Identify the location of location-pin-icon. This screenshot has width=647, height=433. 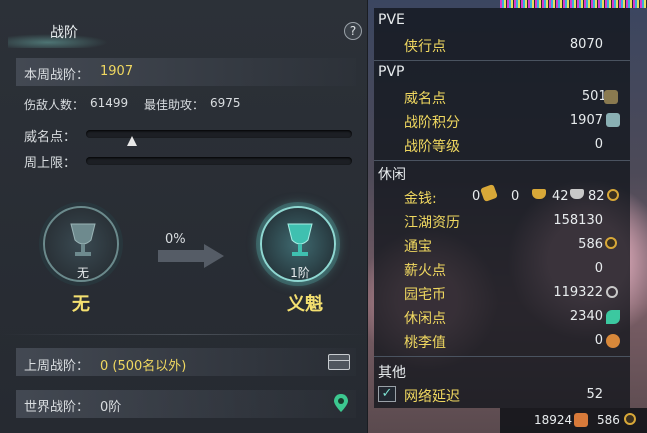
(341, 403).